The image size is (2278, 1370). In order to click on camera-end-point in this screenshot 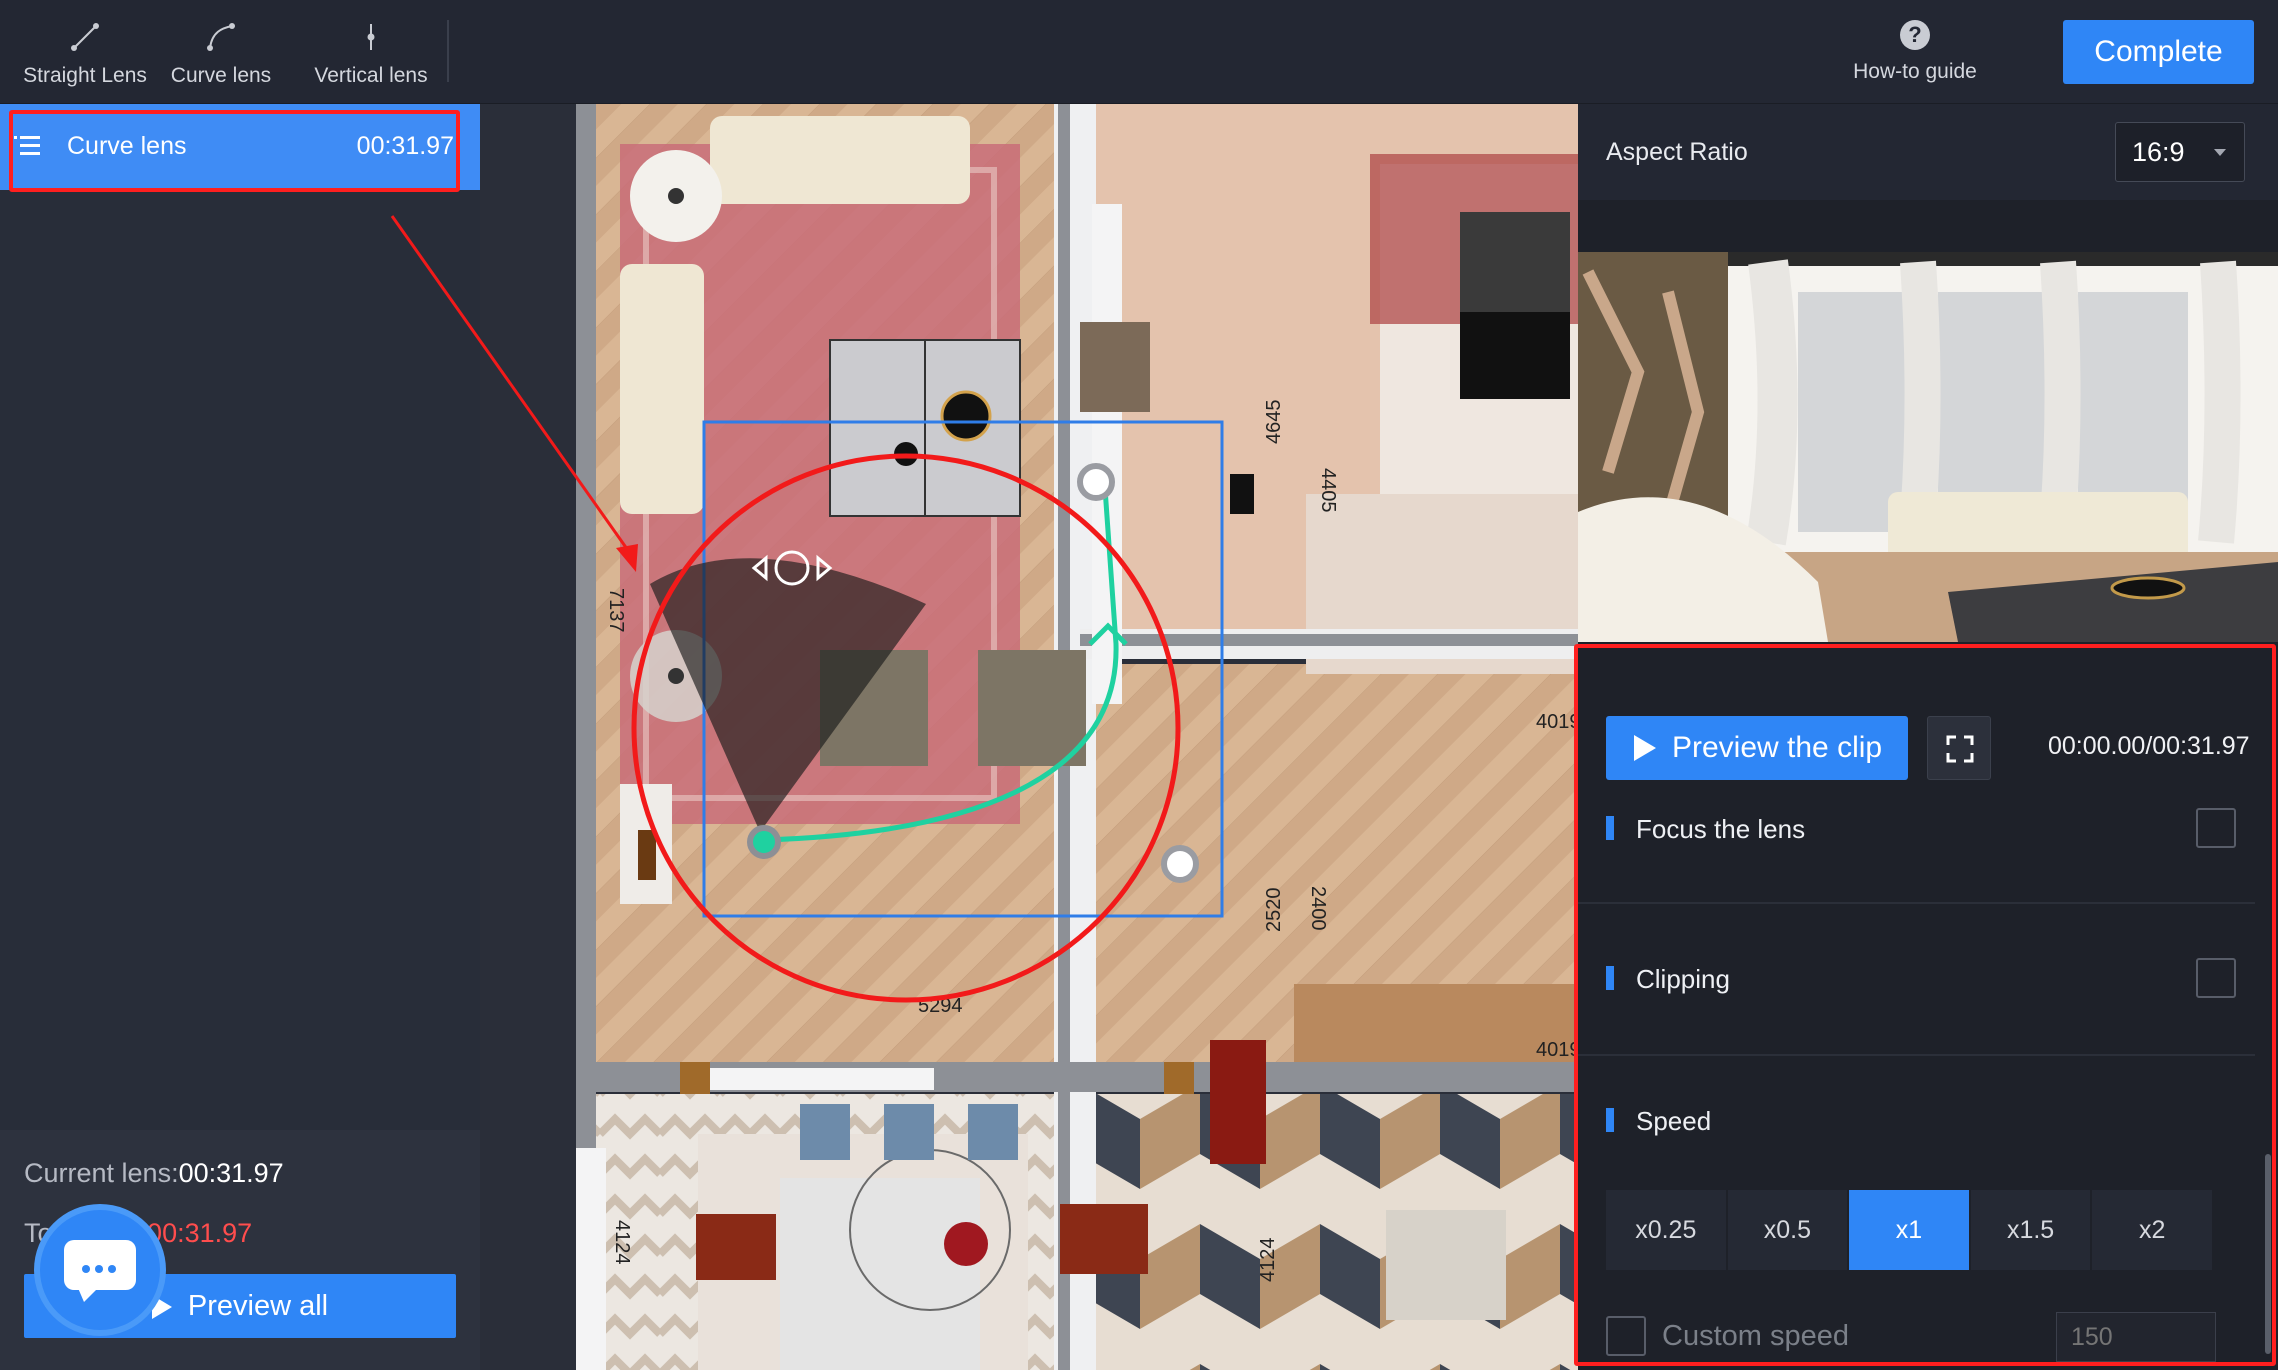, I will do `click(1096, 482)`.